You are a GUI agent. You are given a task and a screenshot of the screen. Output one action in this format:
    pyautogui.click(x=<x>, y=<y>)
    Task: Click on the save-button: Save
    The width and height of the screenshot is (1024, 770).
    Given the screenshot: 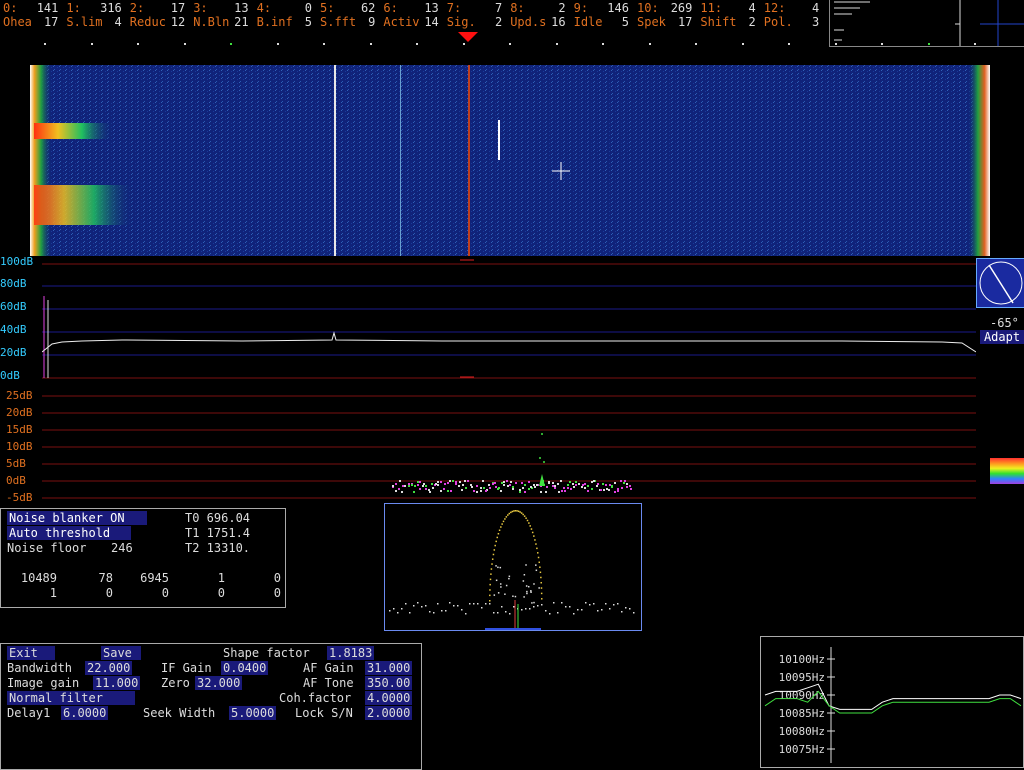 What is the action you would take?
    pyautogui.click(x=121, y=653)
    